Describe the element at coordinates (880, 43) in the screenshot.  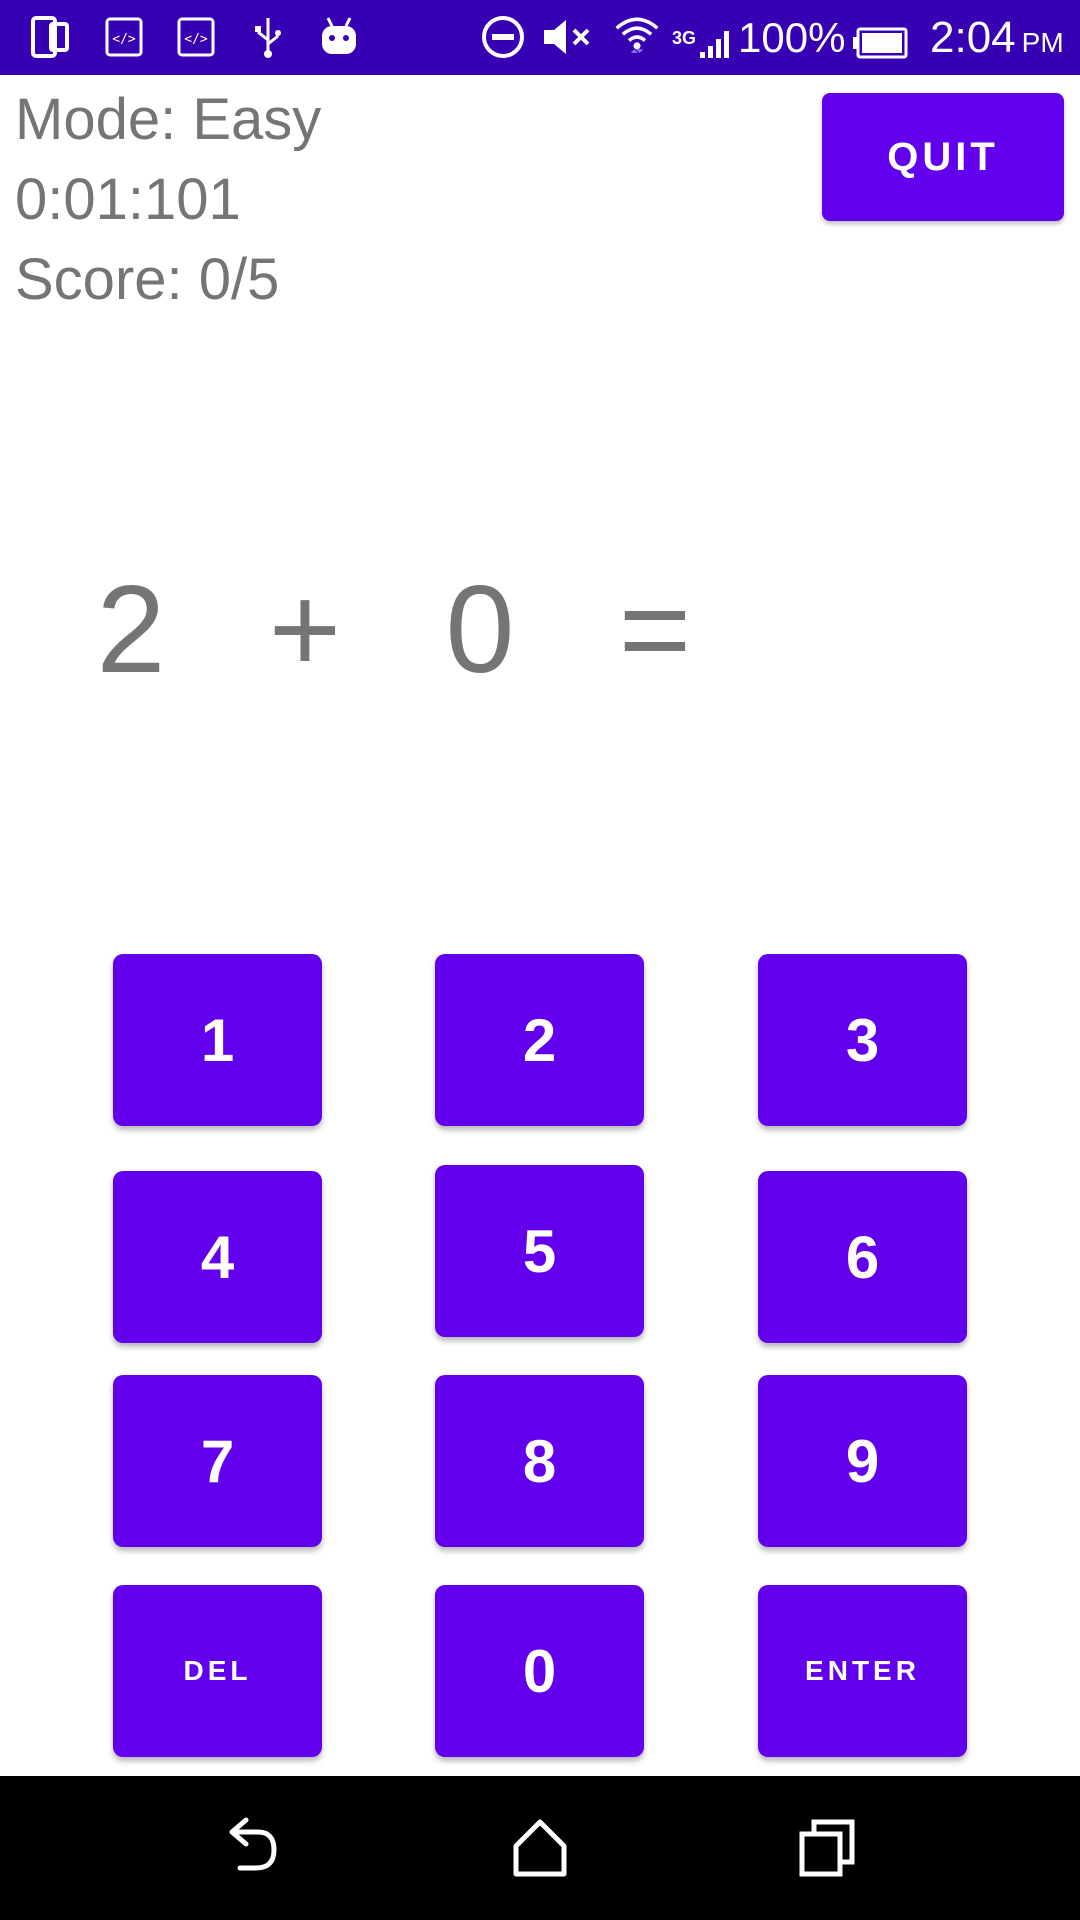
I see `battery-icon` at that location.